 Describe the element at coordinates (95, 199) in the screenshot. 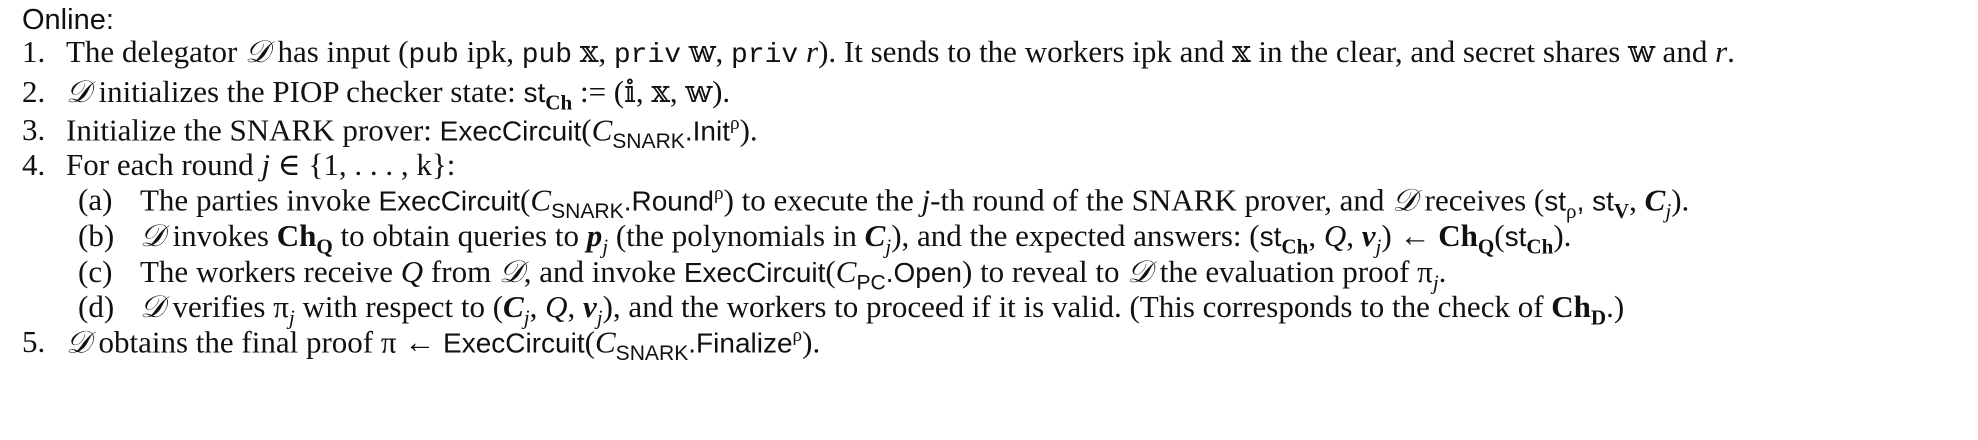

I see `substep-label: (a)` at that location.